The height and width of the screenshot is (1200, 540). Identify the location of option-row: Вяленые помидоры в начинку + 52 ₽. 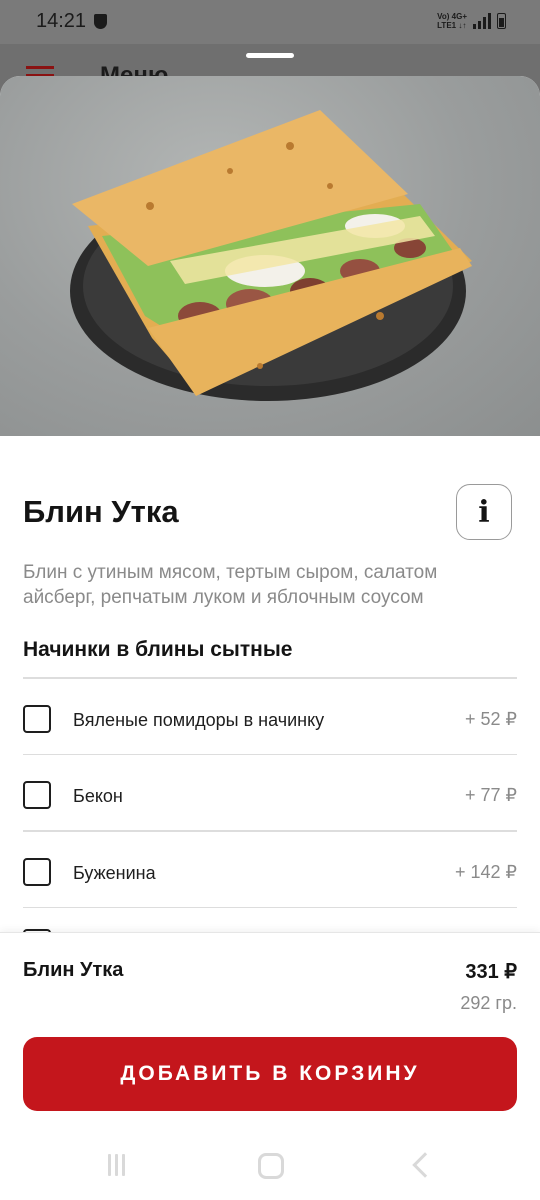
(270, 716).